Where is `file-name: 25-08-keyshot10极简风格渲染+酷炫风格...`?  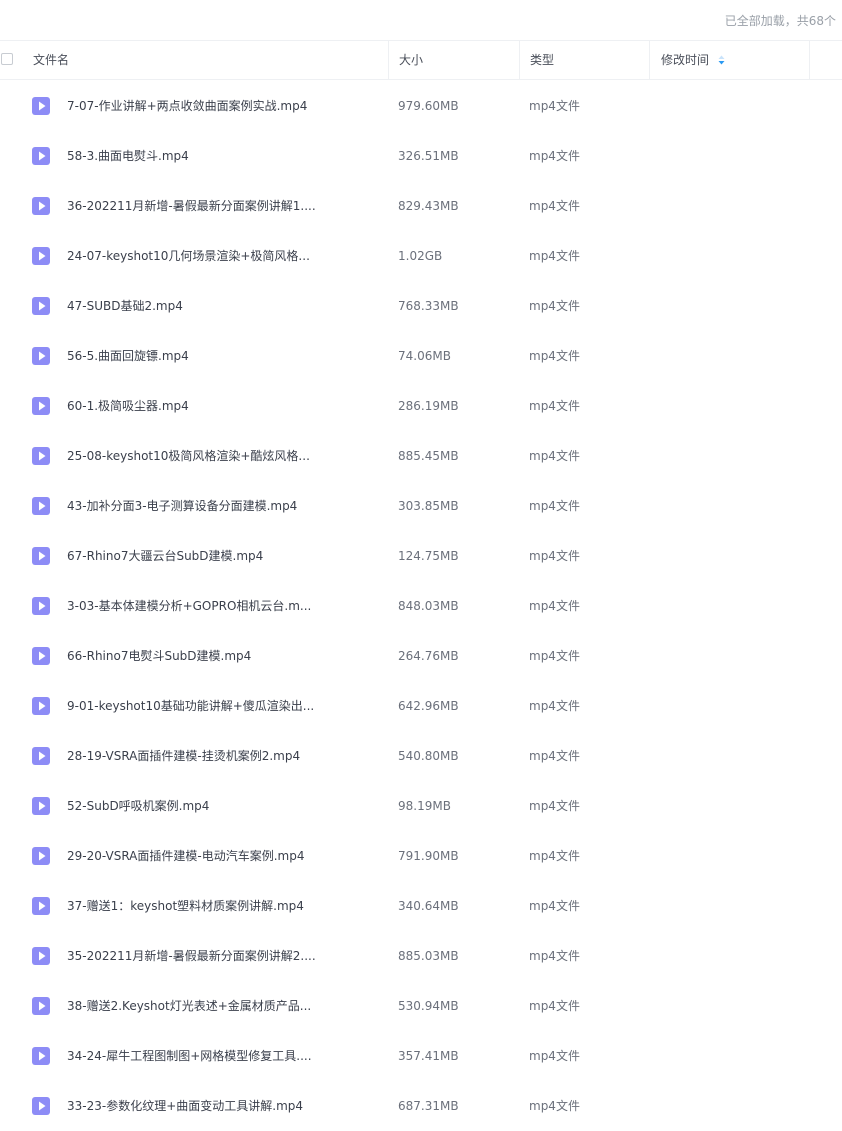 file-name: 25-08-keyshot10极简风格渲染+酷炫风格... is located at coordinates (217, 456).